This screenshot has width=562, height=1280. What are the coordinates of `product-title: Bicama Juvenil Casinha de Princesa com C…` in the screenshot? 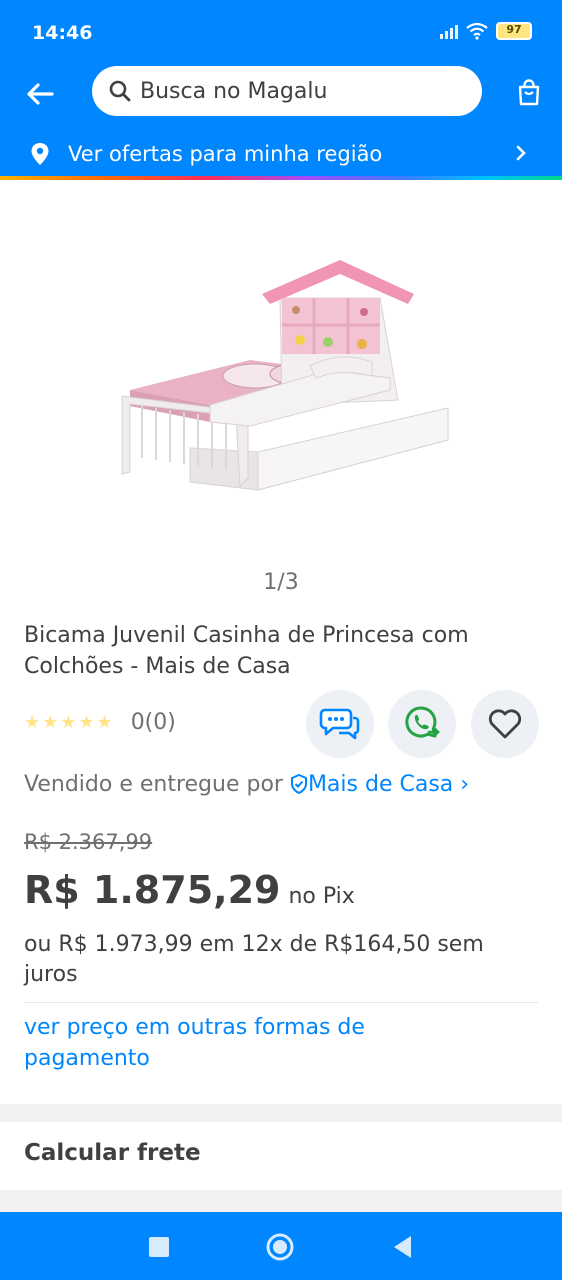 It's located at (246, 651).